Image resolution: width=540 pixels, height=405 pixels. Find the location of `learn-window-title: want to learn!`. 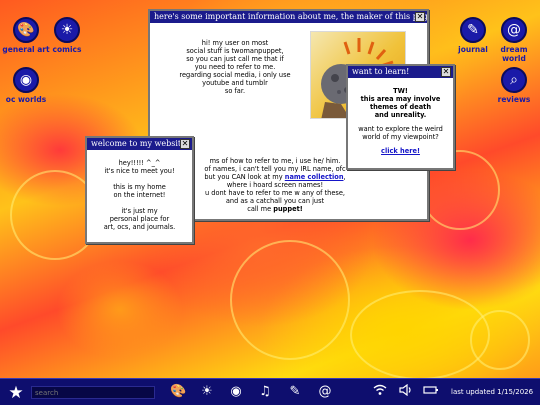

learn-window-title: want to learn! is located at coordinates (381, 71).